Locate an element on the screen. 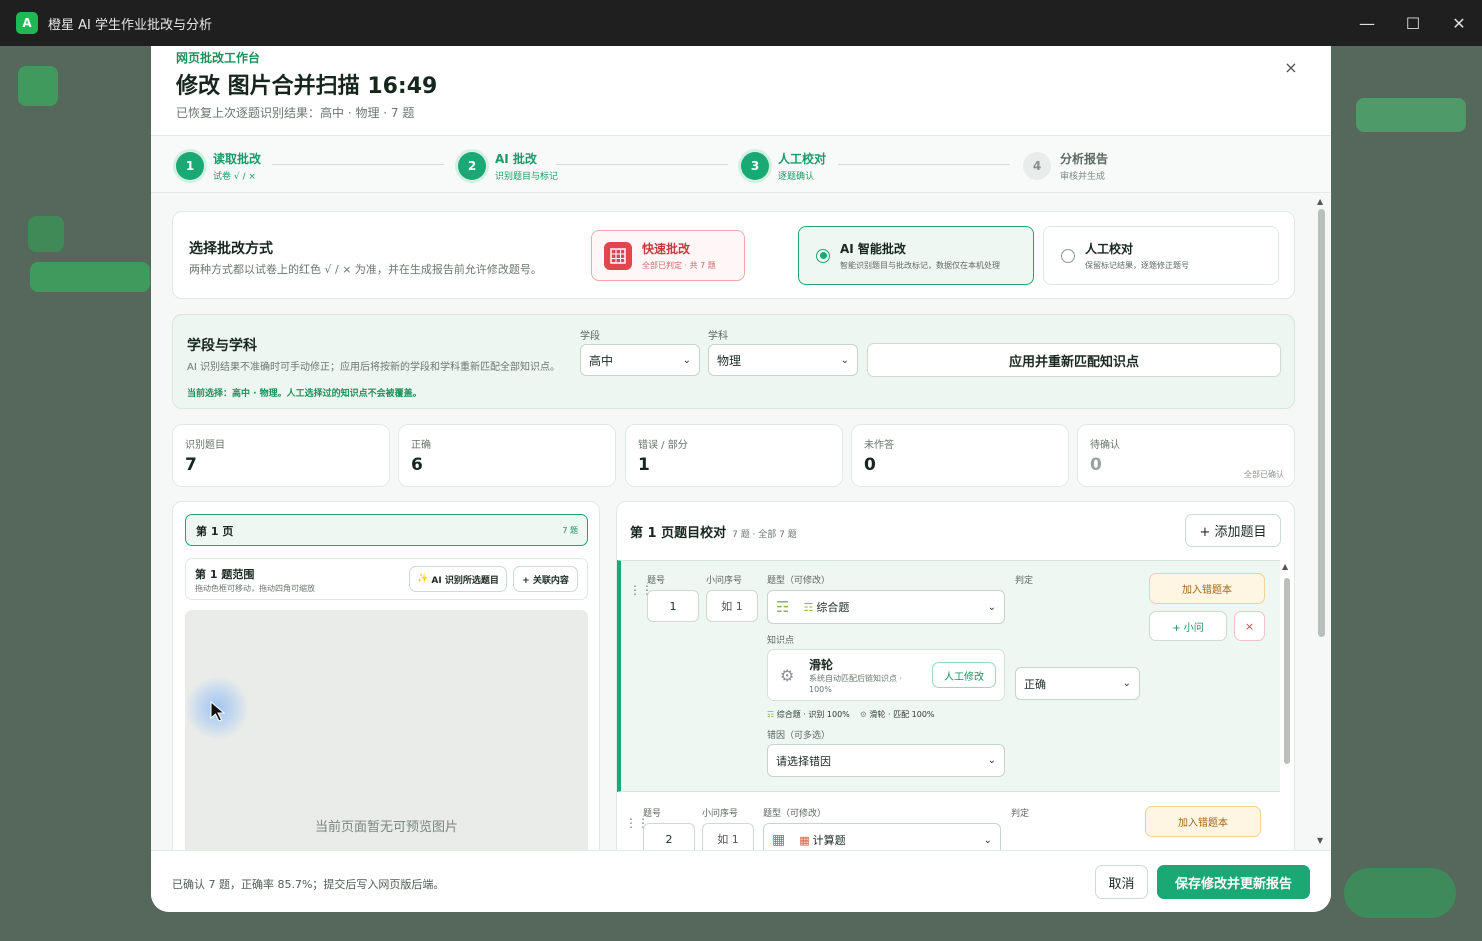  range-desc: 拖动色框可移动，拖动四角可缩放 is located at coordinates (255, 588).